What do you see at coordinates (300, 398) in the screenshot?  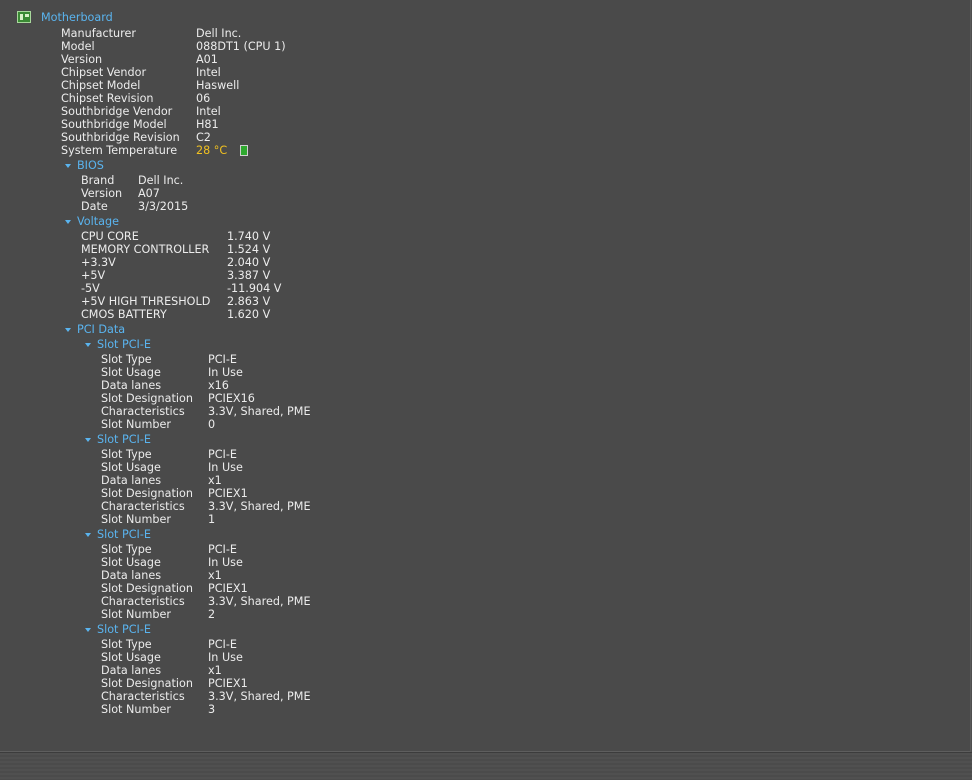 I see `slot-property-row: Slot Designation PCIEX16` at bounding box center [300, 398].